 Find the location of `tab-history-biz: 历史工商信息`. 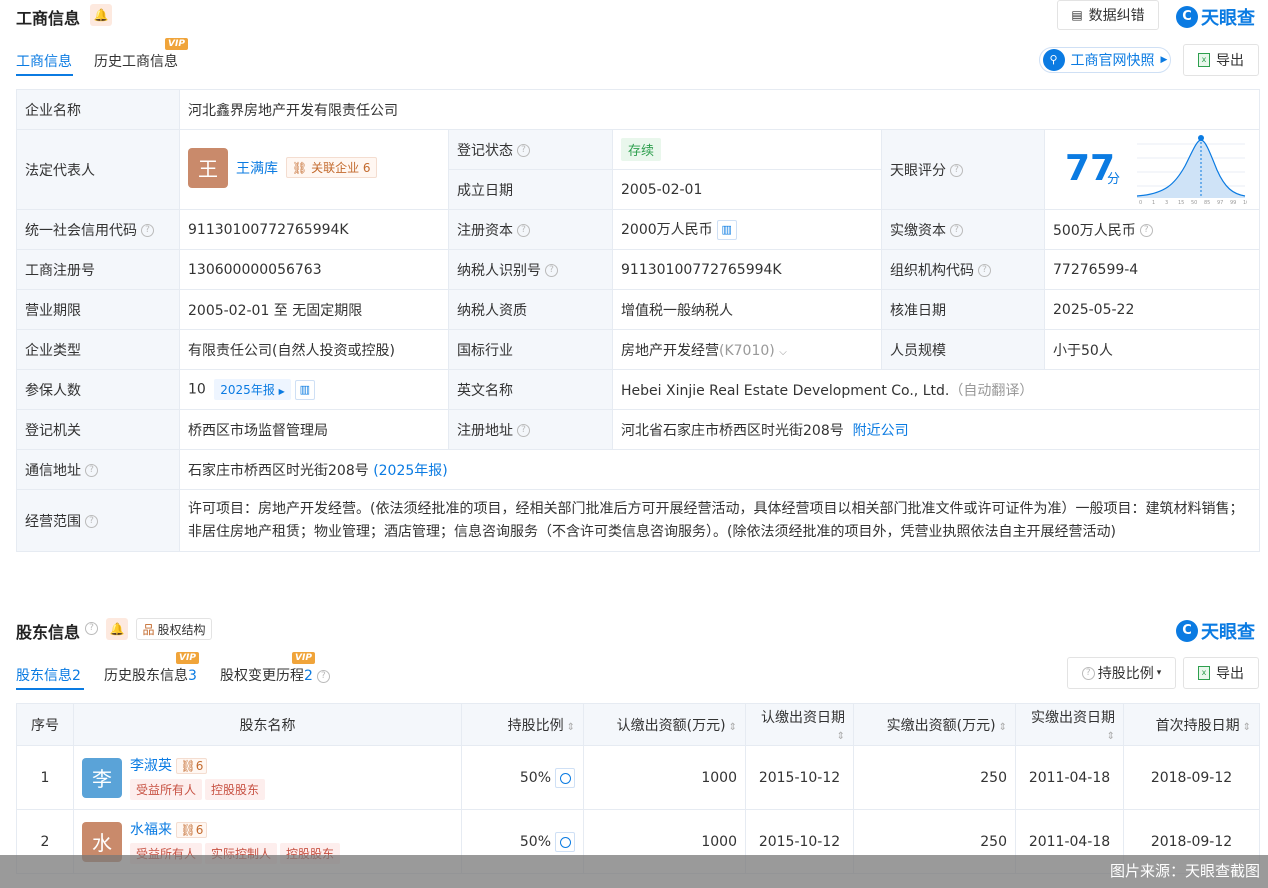

tab-history-biz: 历史工商信息 is located at coordinates (136, 61).